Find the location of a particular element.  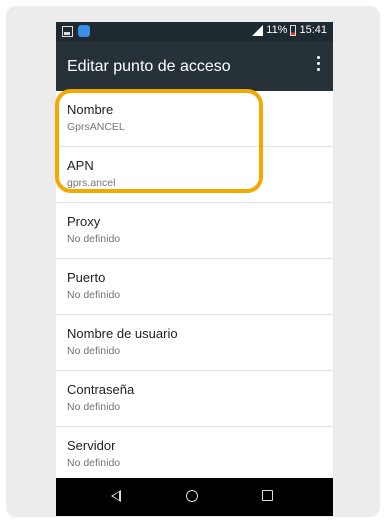

setting-label: Contraseña is located at coordinates (101, 389).